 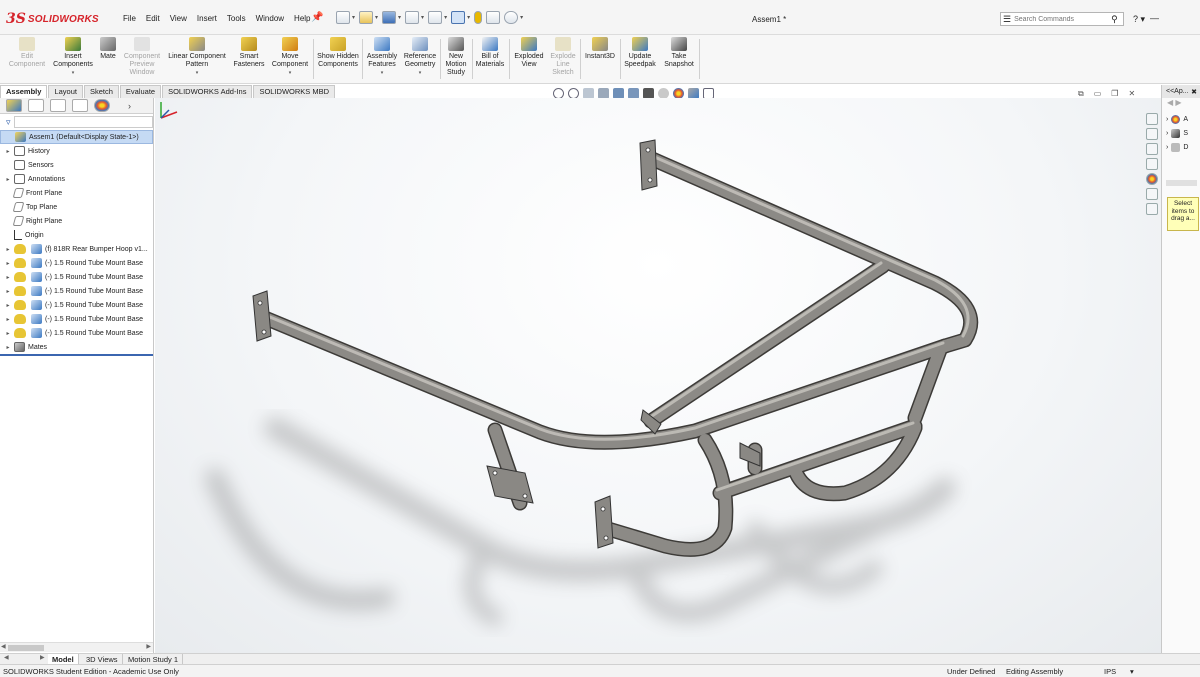 What do you see at coordinates (24, 91) in the screenshot?
I see `tab-assembly: Assembly` at bounding box center [24, 91].